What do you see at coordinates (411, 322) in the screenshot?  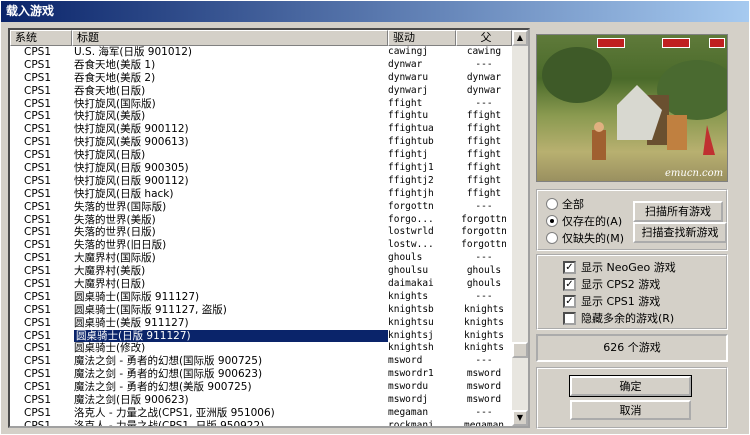 I see `row-driver: knightsu` at bounding box center [411, 322].